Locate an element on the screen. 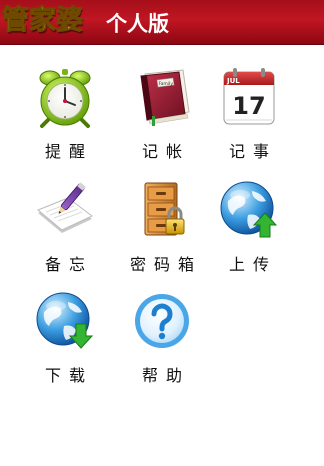 This screenshot has width=324, height=466. globe-download-icon is located at coordinates (65, 321).